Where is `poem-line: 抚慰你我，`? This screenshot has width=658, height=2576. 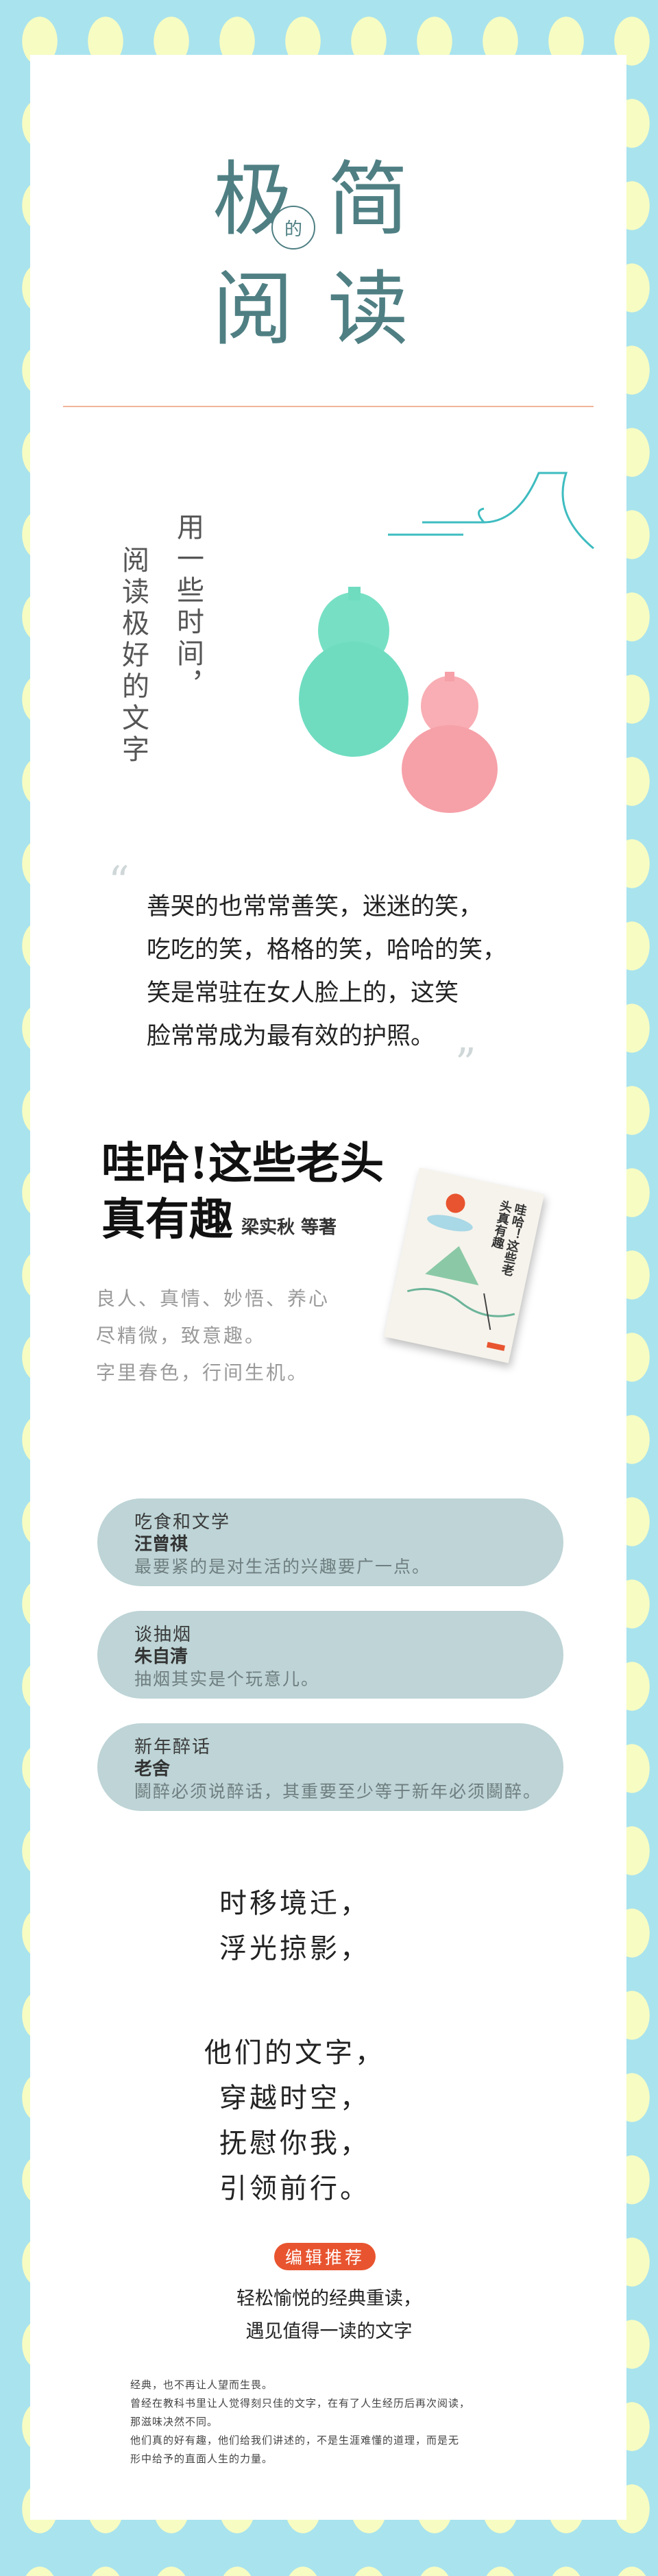 poem-line: 抚慰你我， is located at coordinates (294, 2143).